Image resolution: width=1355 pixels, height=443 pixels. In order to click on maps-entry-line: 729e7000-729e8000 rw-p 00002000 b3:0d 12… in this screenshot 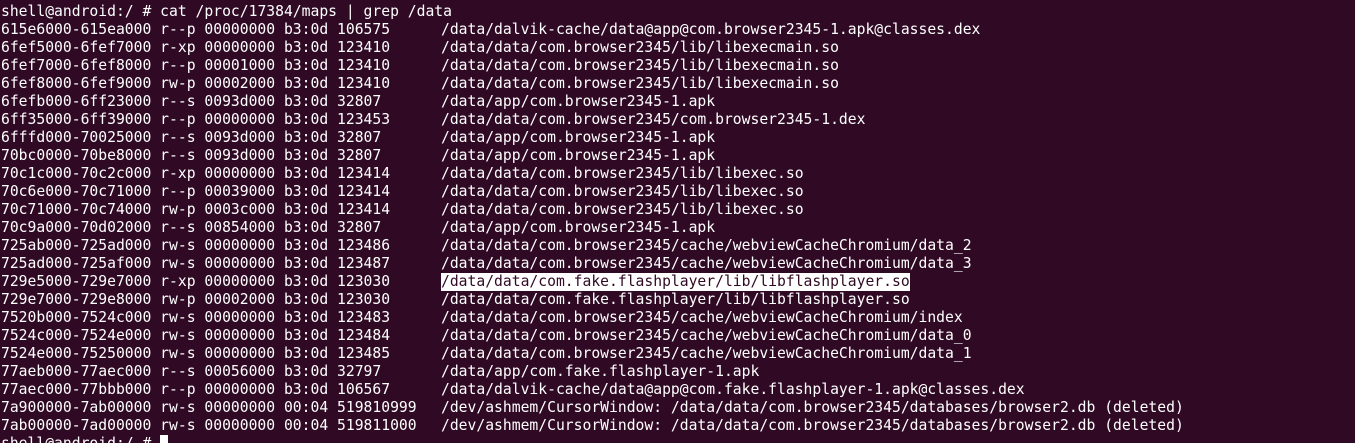, I will do `click(677, 300)`.